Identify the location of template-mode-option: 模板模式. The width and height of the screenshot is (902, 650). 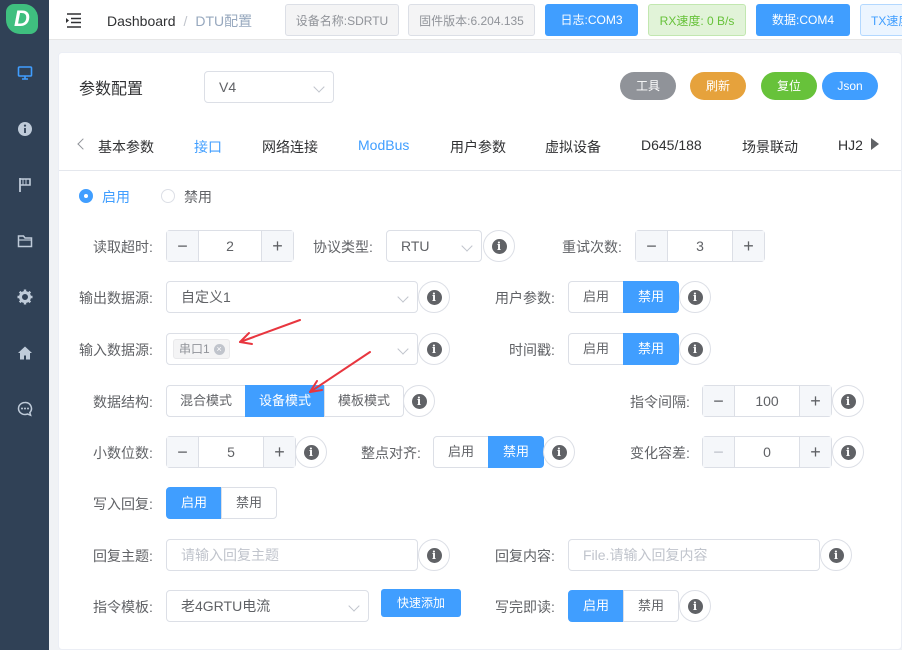
(364, 401).